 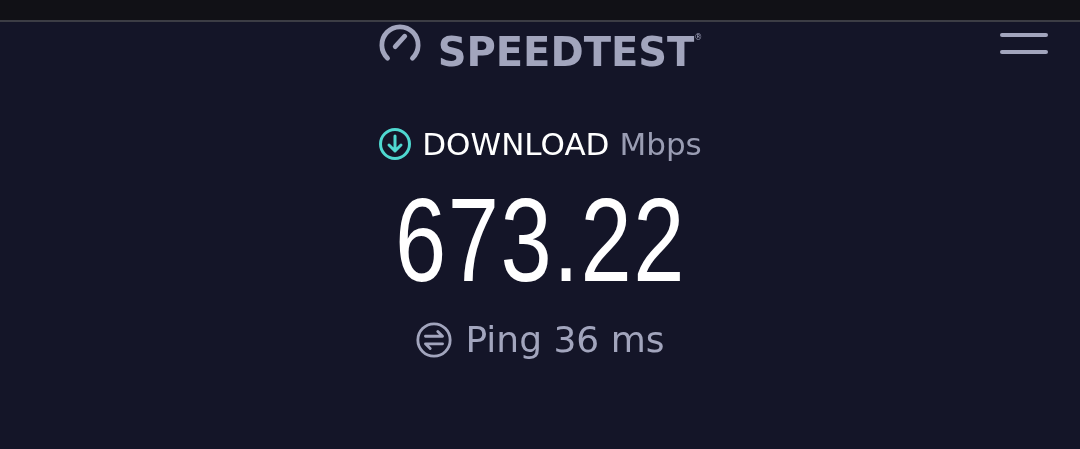 I want to click on ping-result: Ping 36 ms, so click(x=565, y=340).